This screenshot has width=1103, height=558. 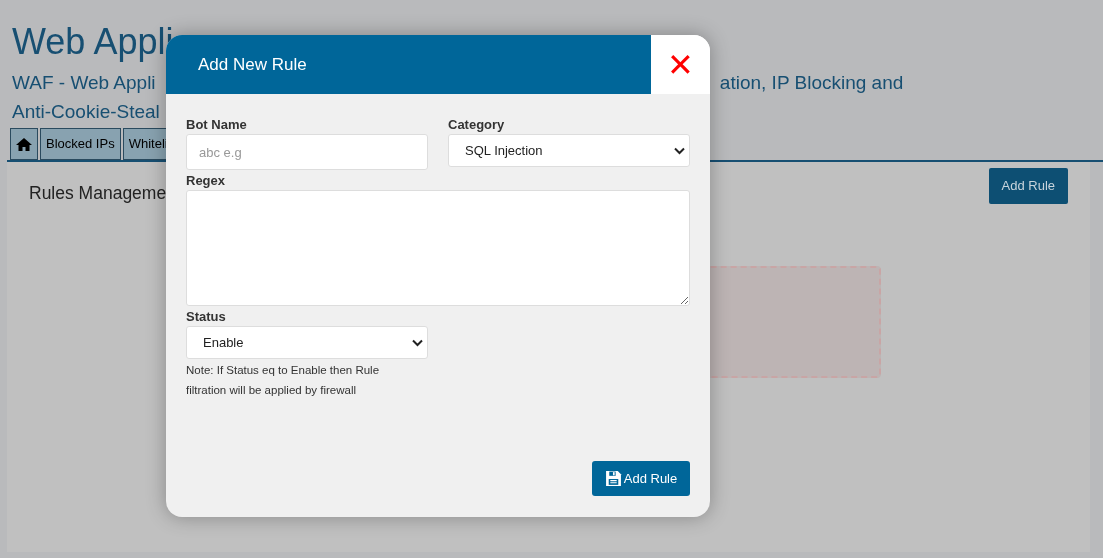 I want to click on home-tab, so click(x=24, y=144).